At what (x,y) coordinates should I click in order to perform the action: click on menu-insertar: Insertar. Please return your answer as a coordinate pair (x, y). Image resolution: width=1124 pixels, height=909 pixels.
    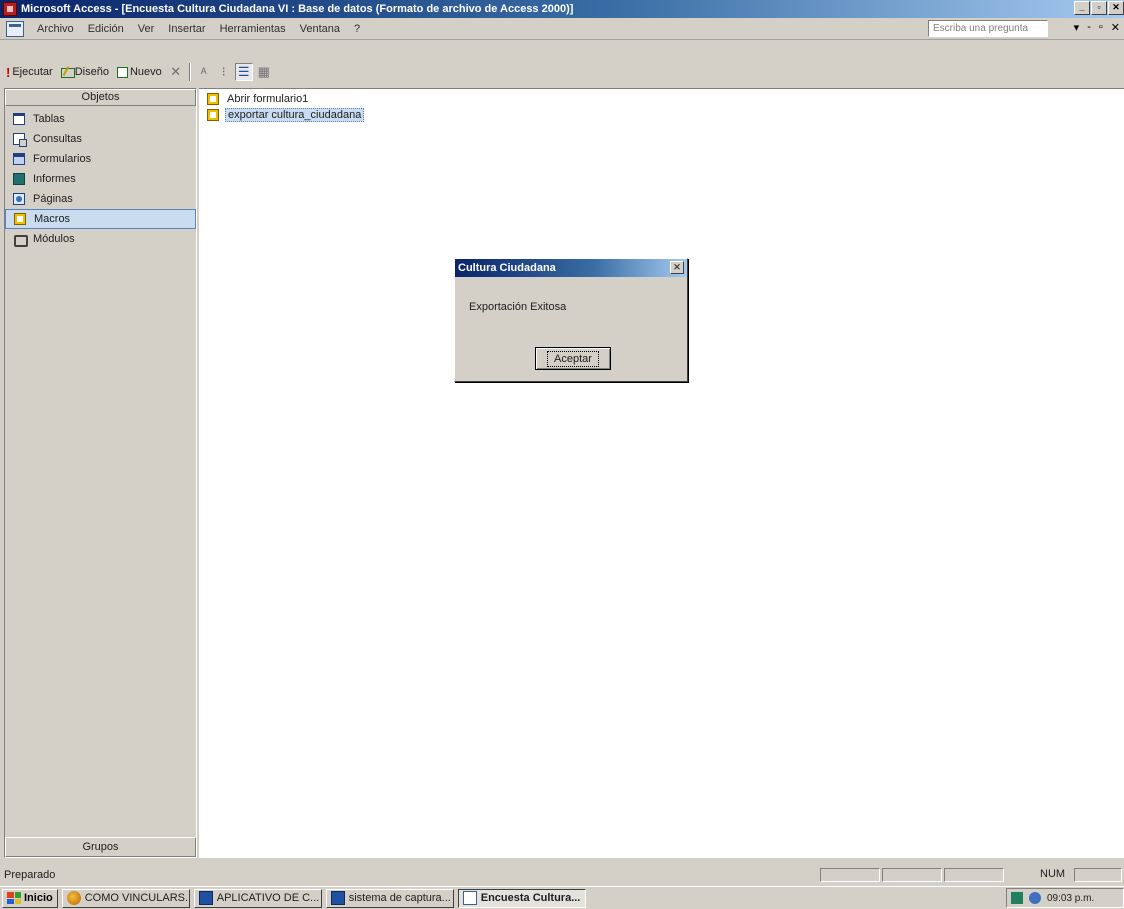
    Looking at the image, I should click on (186, 29).